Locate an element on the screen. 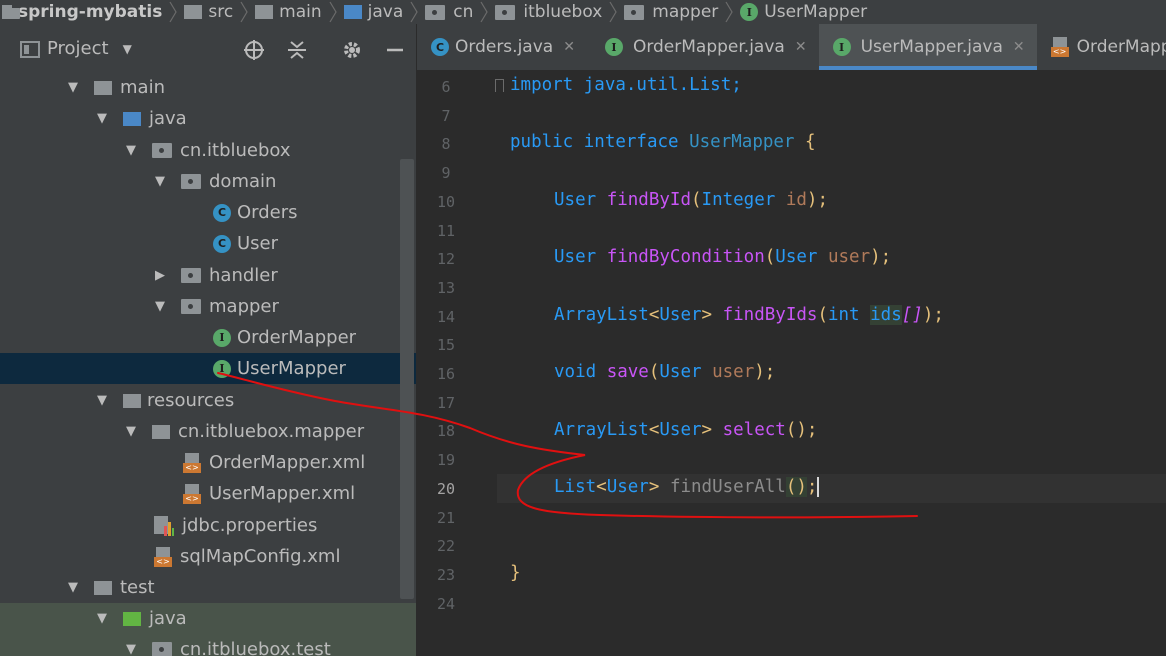  tree-row-usermapper: I UserMapper is located at coordinates (208, 368).